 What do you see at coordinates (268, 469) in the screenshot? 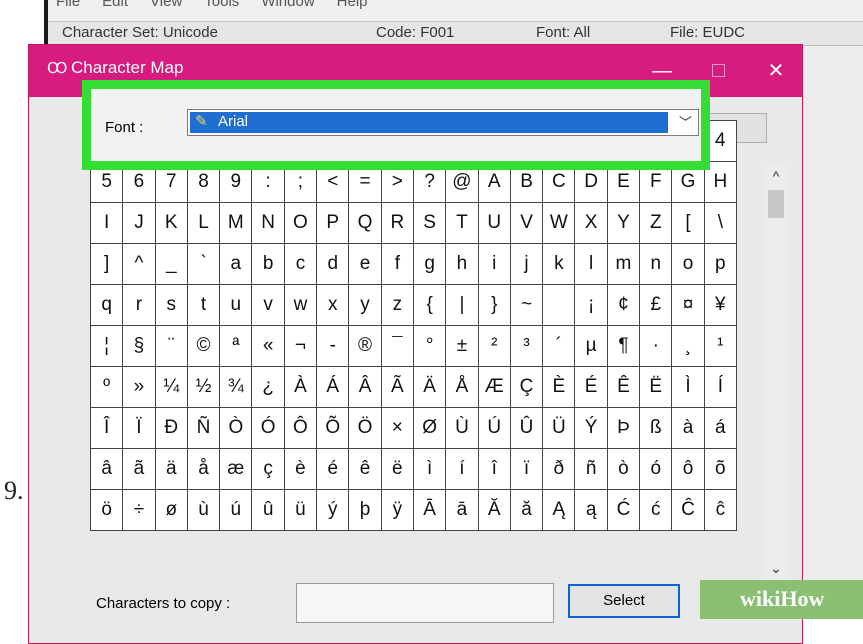
I see `character-cell: ç` at bounding box center [268, 469].